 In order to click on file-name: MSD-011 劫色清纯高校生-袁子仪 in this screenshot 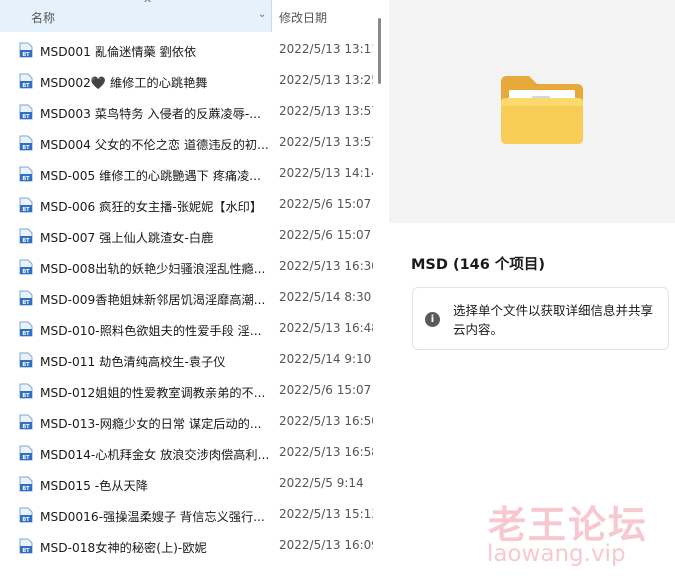, I will do `click(133, 362)`.